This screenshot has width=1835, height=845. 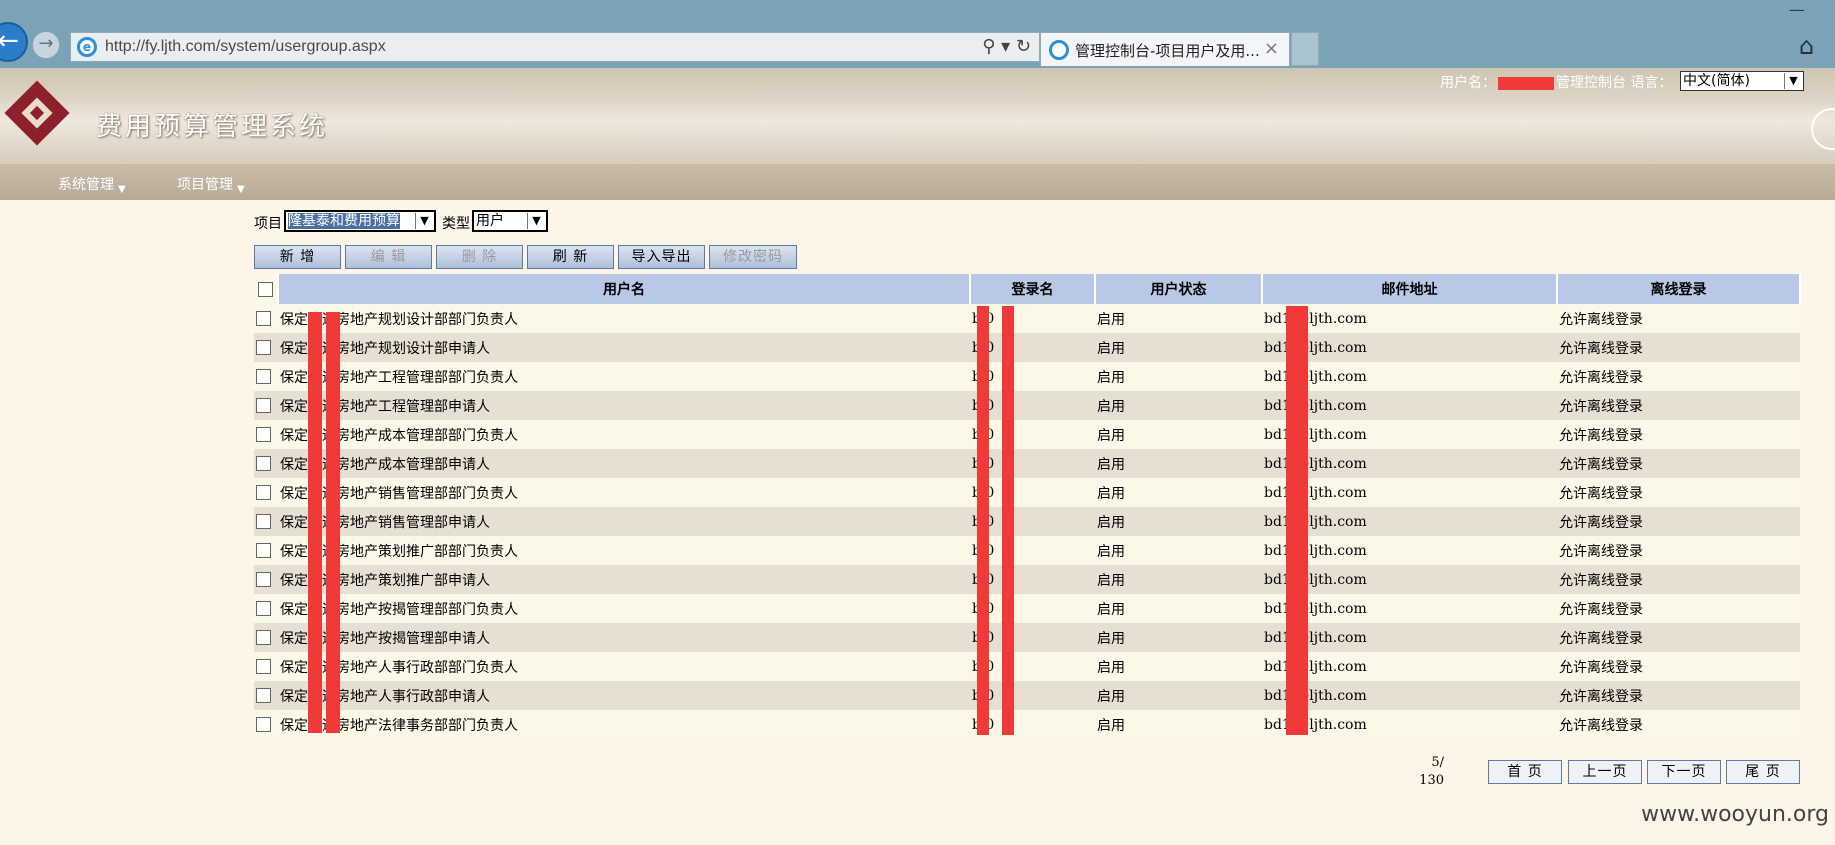 I want to click on user-info: 用户名： 管理控制台 语言：, so click(x=1556, y=82).